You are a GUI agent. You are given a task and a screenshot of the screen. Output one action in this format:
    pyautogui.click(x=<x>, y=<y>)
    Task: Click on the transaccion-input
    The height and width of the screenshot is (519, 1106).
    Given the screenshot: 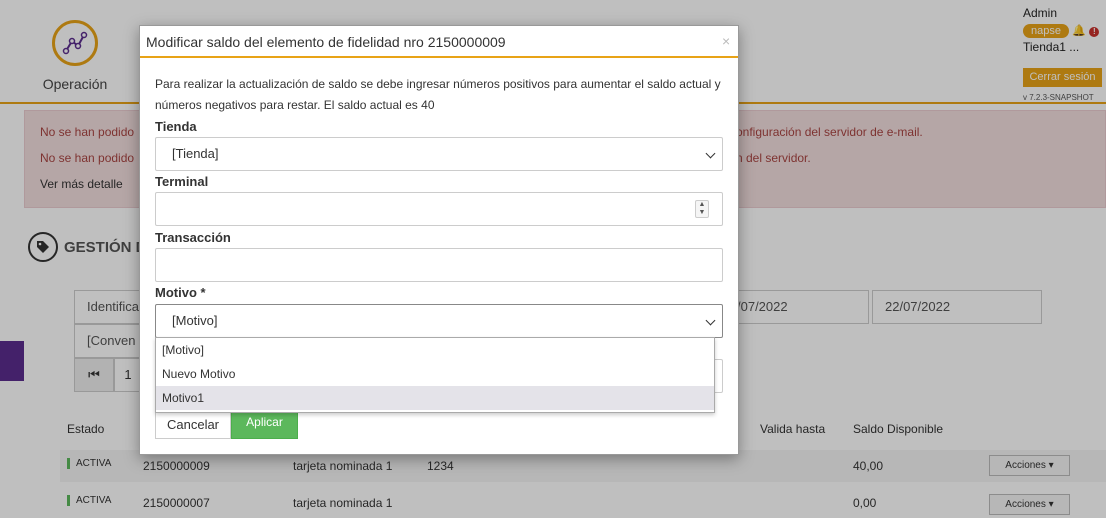 What is the action you would take?
    pyautogui.click(x=439, y=265)
    